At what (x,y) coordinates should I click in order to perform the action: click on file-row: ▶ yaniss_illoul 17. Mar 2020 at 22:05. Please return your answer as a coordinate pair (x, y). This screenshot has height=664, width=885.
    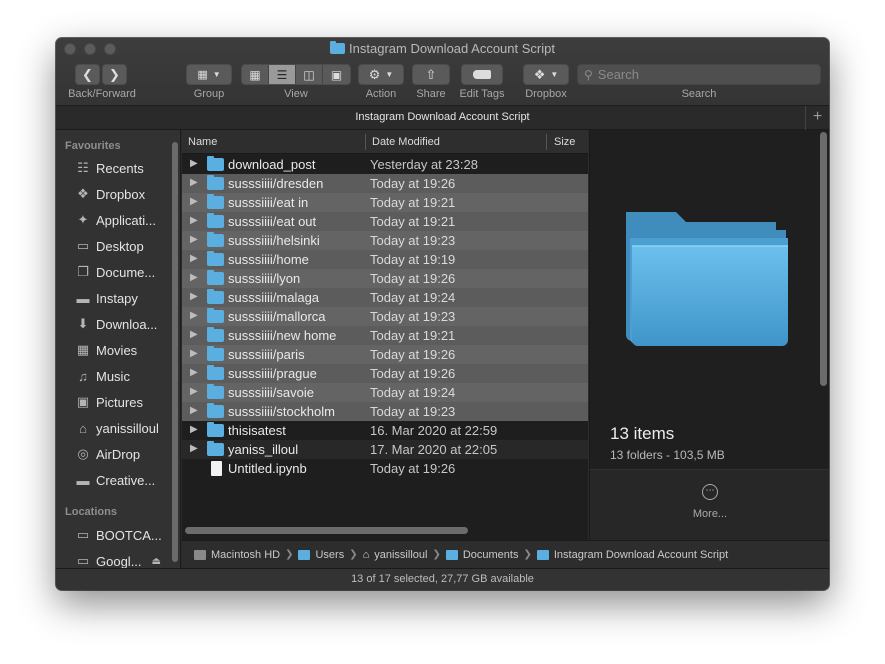
    Looking at the image, I should click on (385, 449).